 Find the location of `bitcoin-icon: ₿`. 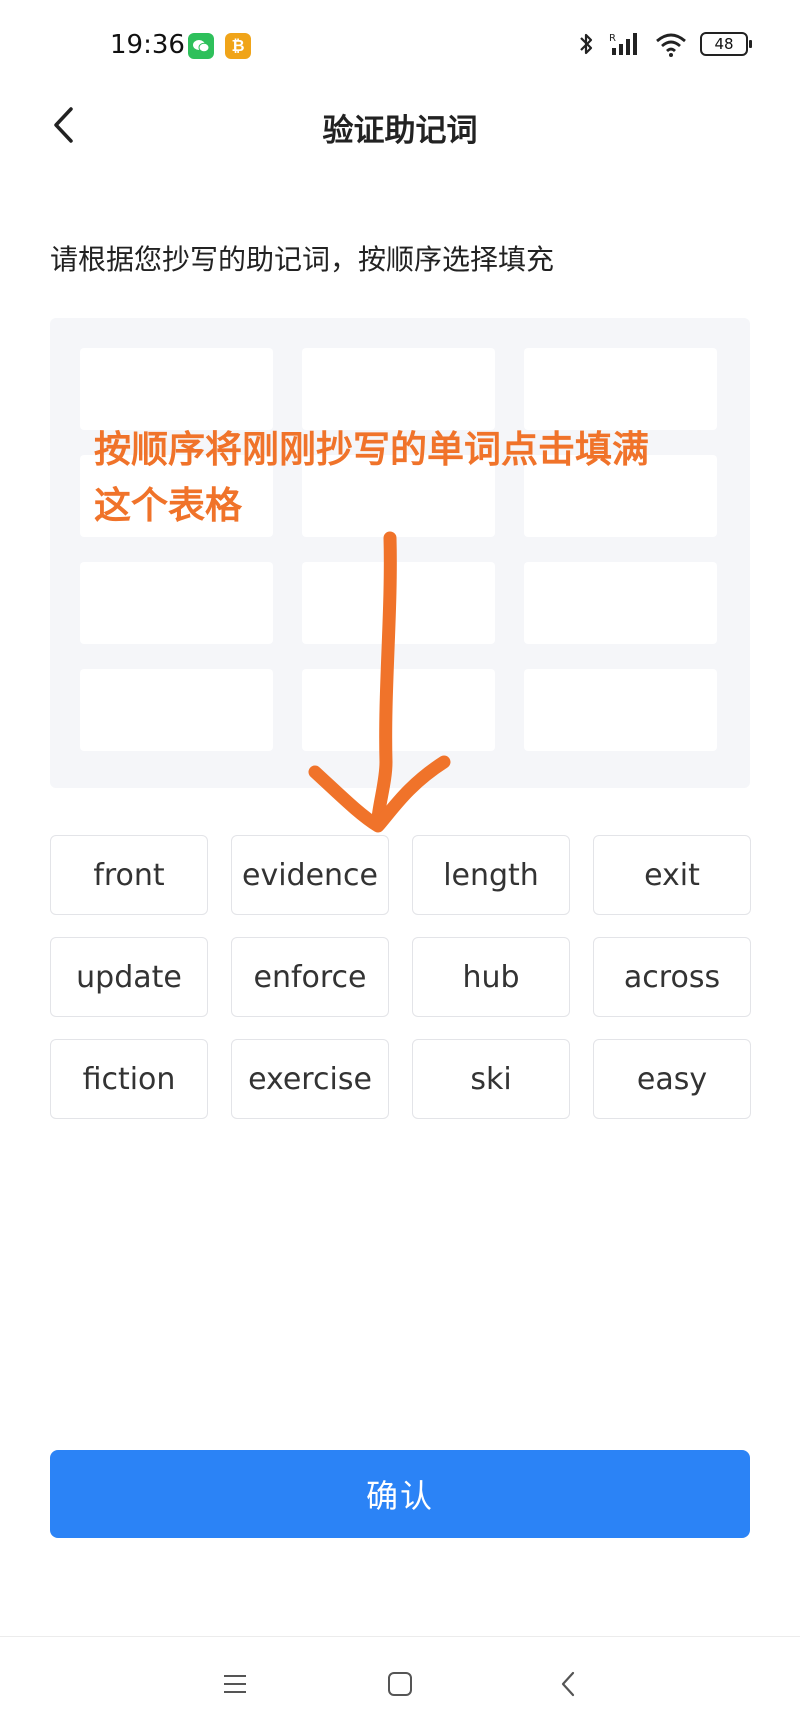

bitcoin-icon: ₿ is located at coordinates (238, 46).